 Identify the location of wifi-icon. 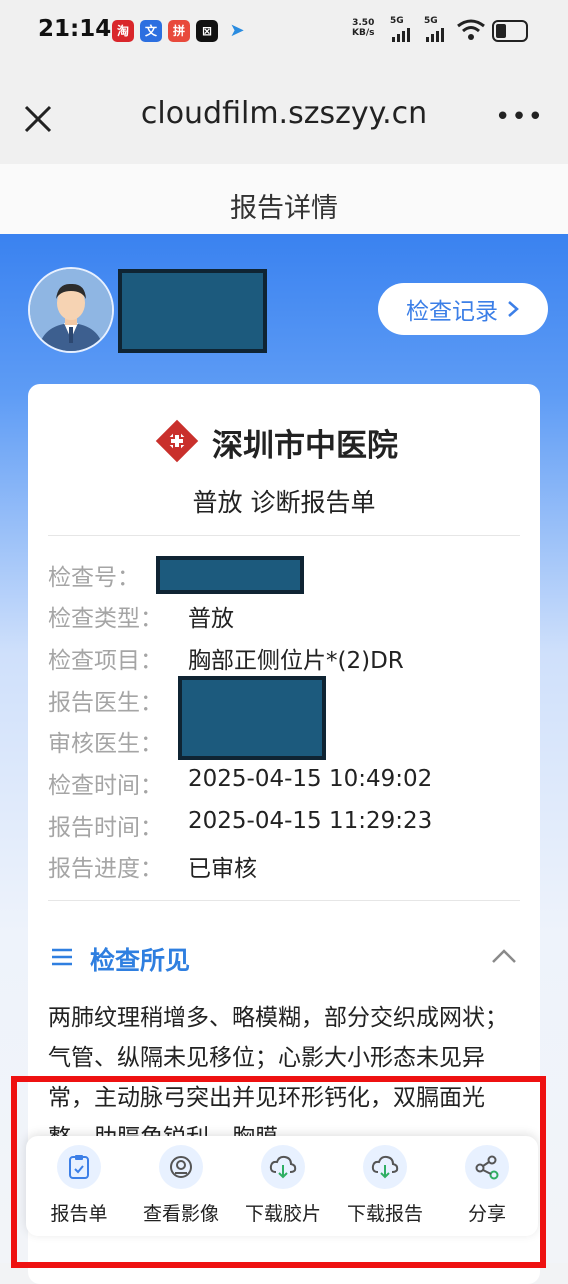
(471, 29).